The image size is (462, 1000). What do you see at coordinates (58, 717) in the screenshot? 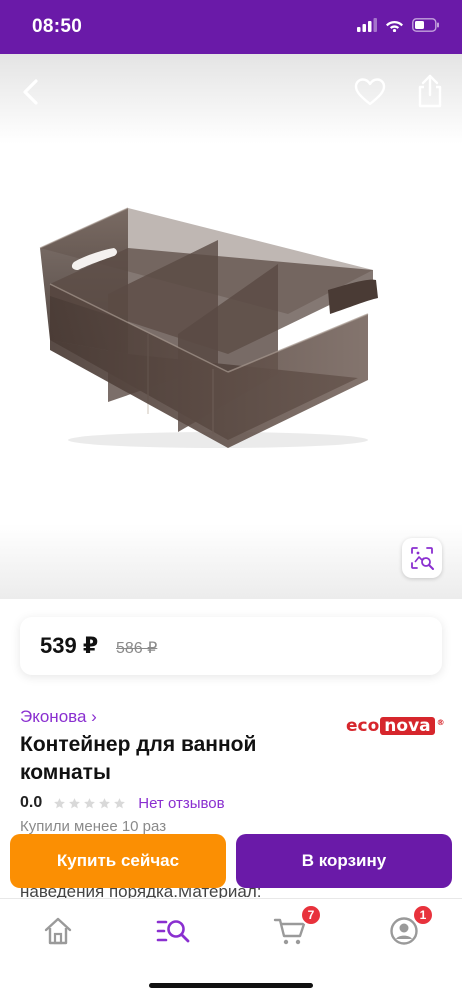
I see `brand-link: Эконова ›` at bounding box center [58, 717].